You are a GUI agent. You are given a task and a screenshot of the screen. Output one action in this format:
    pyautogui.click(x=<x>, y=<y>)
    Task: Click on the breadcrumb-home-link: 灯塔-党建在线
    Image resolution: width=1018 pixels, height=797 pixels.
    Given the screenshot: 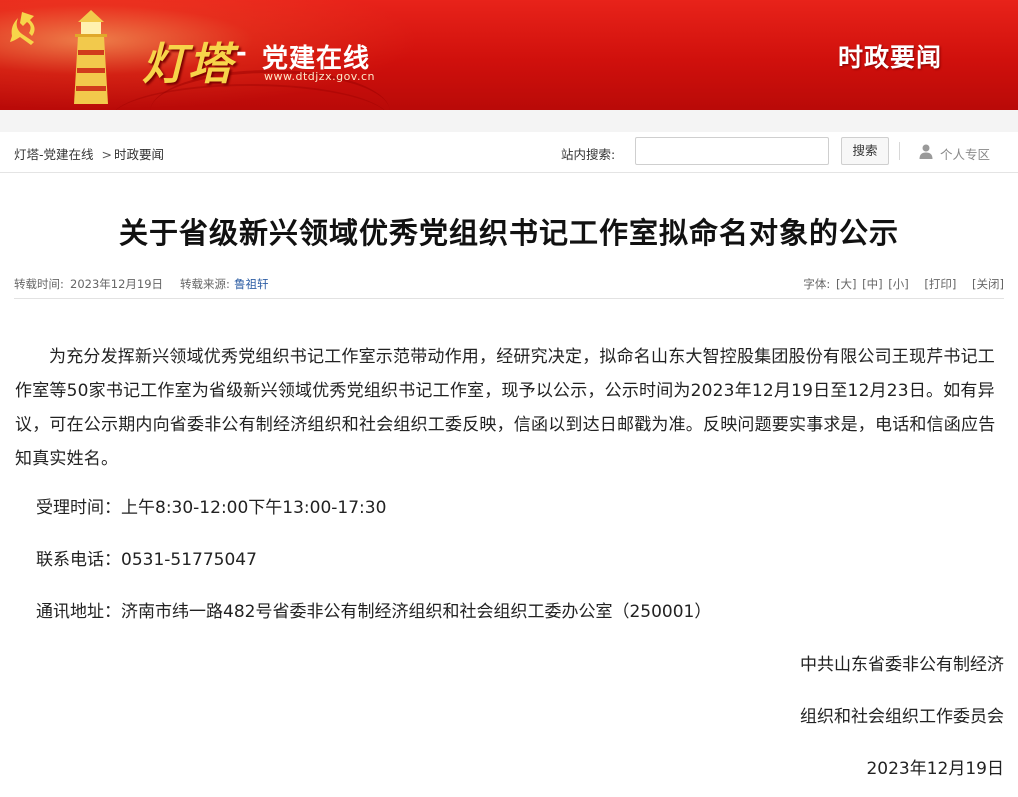 What is the action you would take?
    pyautogui.click(x=54, y=154)
    